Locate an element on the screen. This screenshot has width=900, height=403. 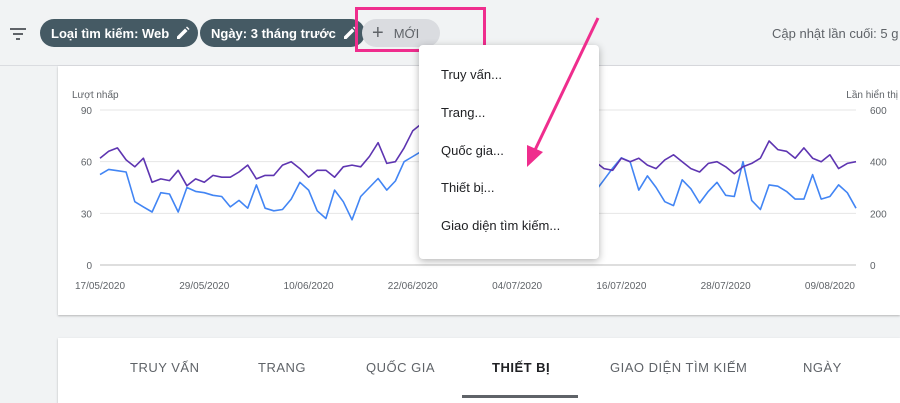
left-tick-label: 0 is located at coordinates (89, 266).